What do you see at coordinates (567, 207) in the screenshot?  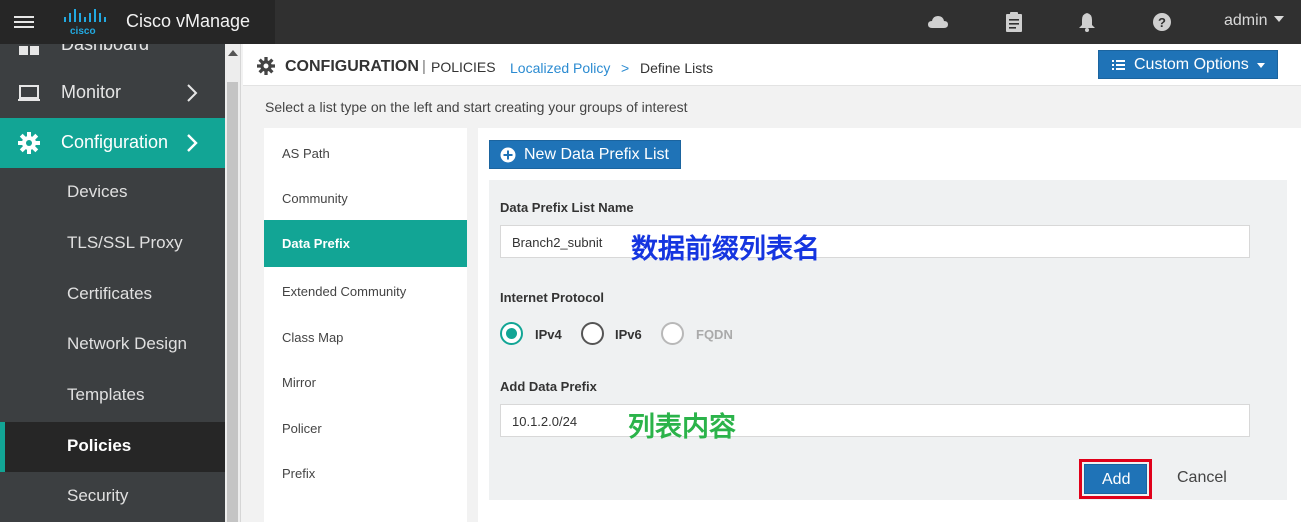 I see `list-name-label: Data Prefix List Name` at bounding box center [567, 207].